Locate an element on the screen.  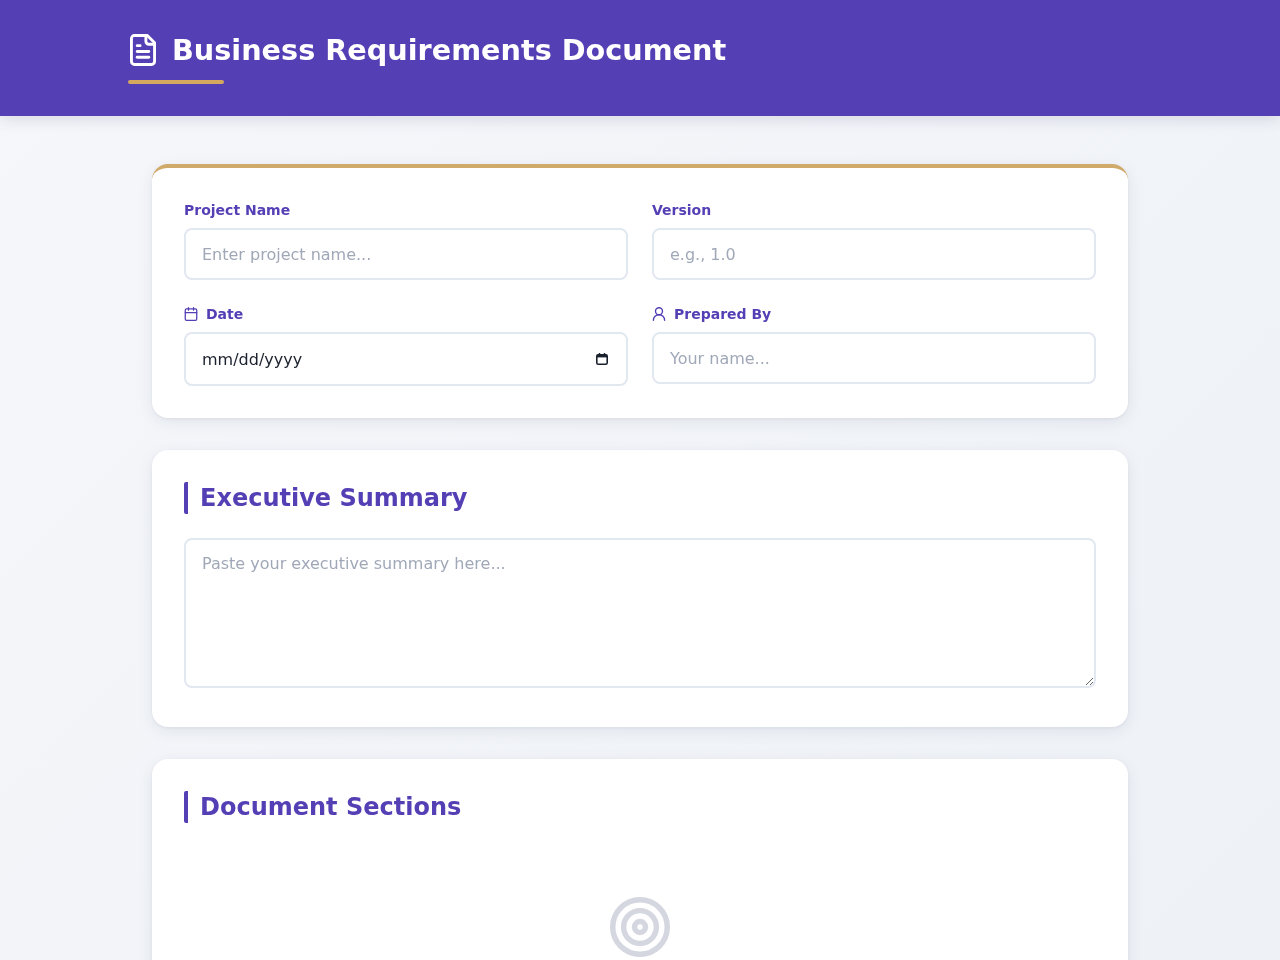
section-heading: Executive Summary is located at coordinates (640, 498).